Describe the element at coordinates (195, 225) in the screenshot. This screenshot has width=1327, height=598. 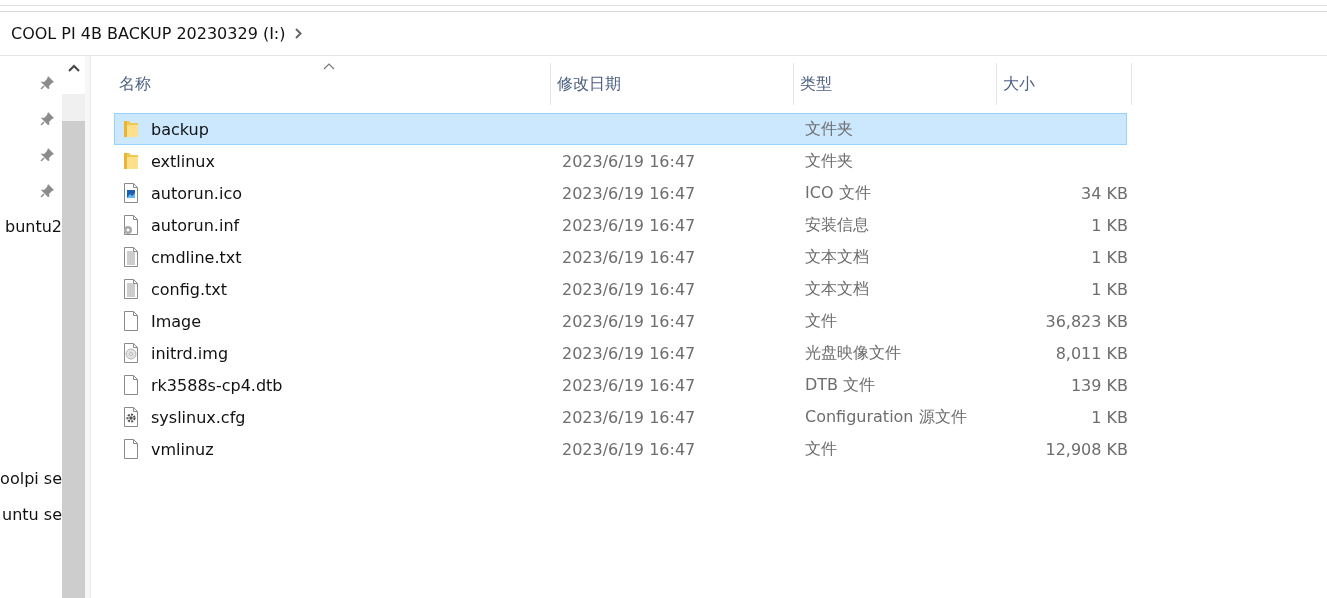
I see `file-name: autorun.inf` at that location.